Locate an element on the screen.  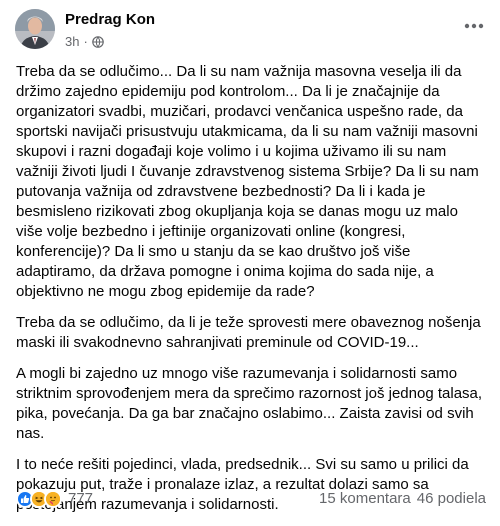
reaction-count: 777 is located at coordinates (80, 498).